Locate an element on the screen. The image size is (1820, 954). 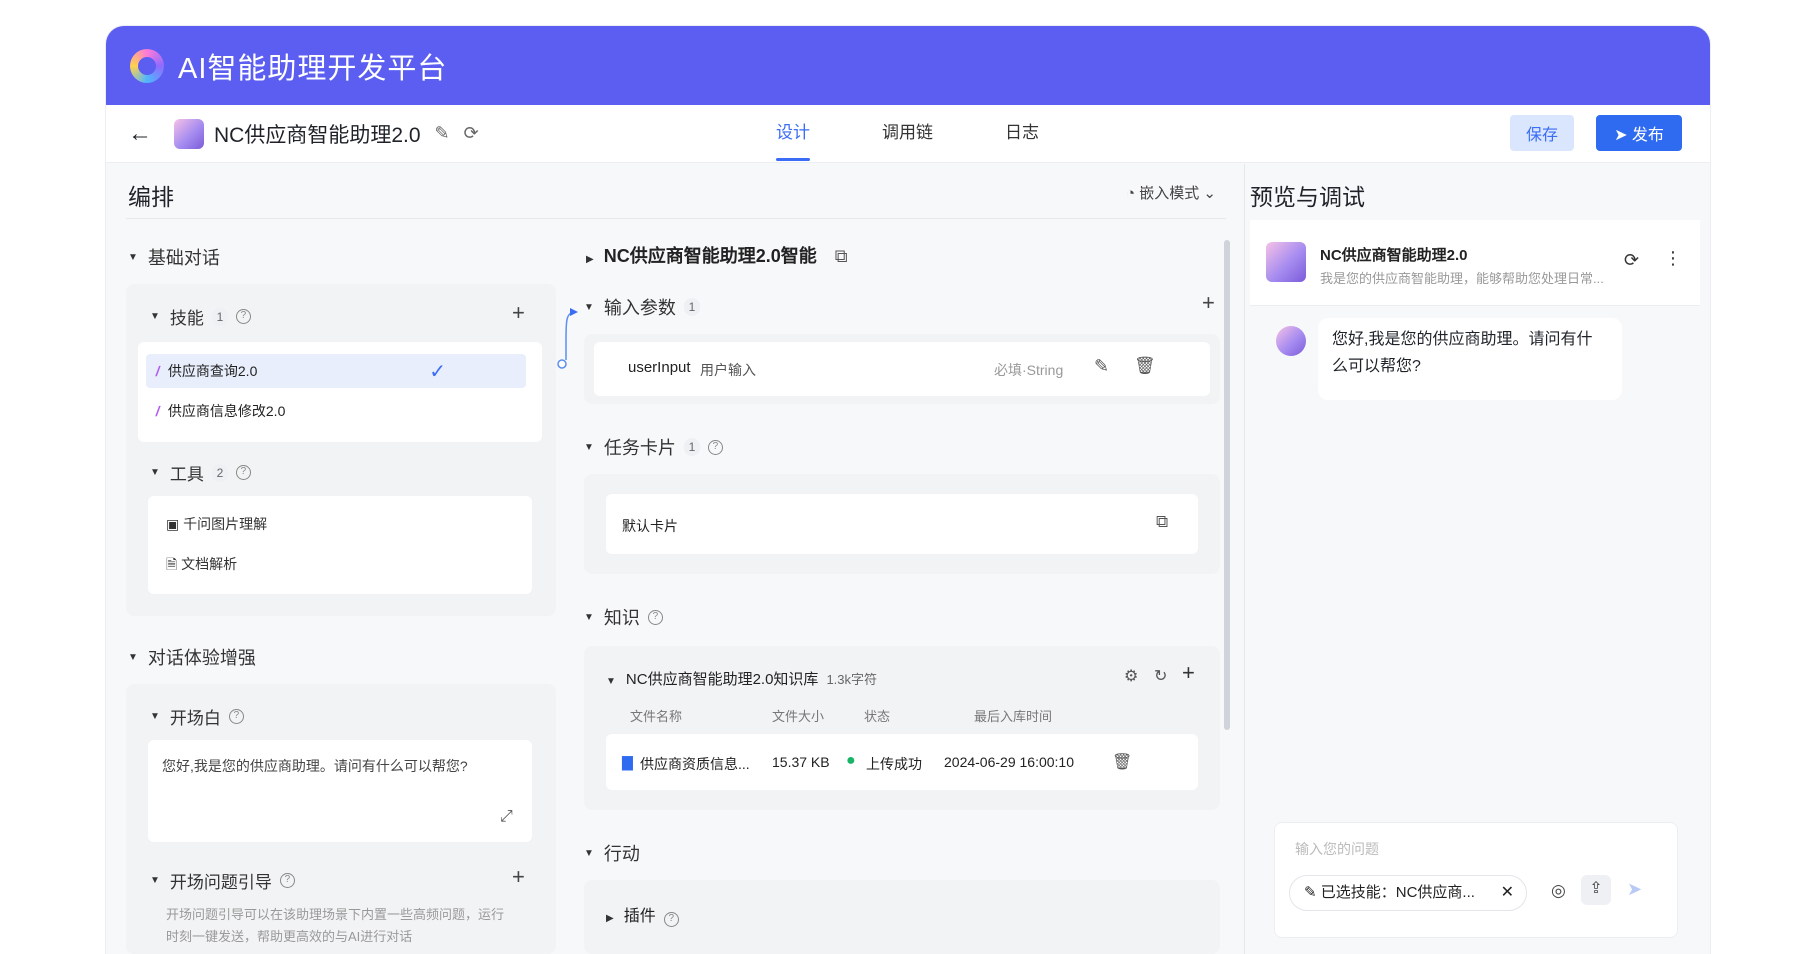
add-param-button: + is located at coordinates (1208, 303).